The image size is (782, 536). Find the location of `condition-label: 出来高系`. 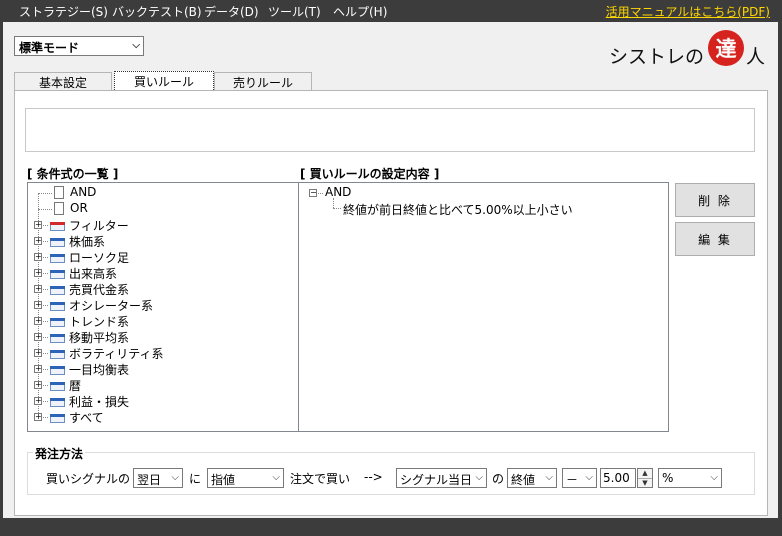

condition-label: 出来高系 is located at coordinates (93, 274).